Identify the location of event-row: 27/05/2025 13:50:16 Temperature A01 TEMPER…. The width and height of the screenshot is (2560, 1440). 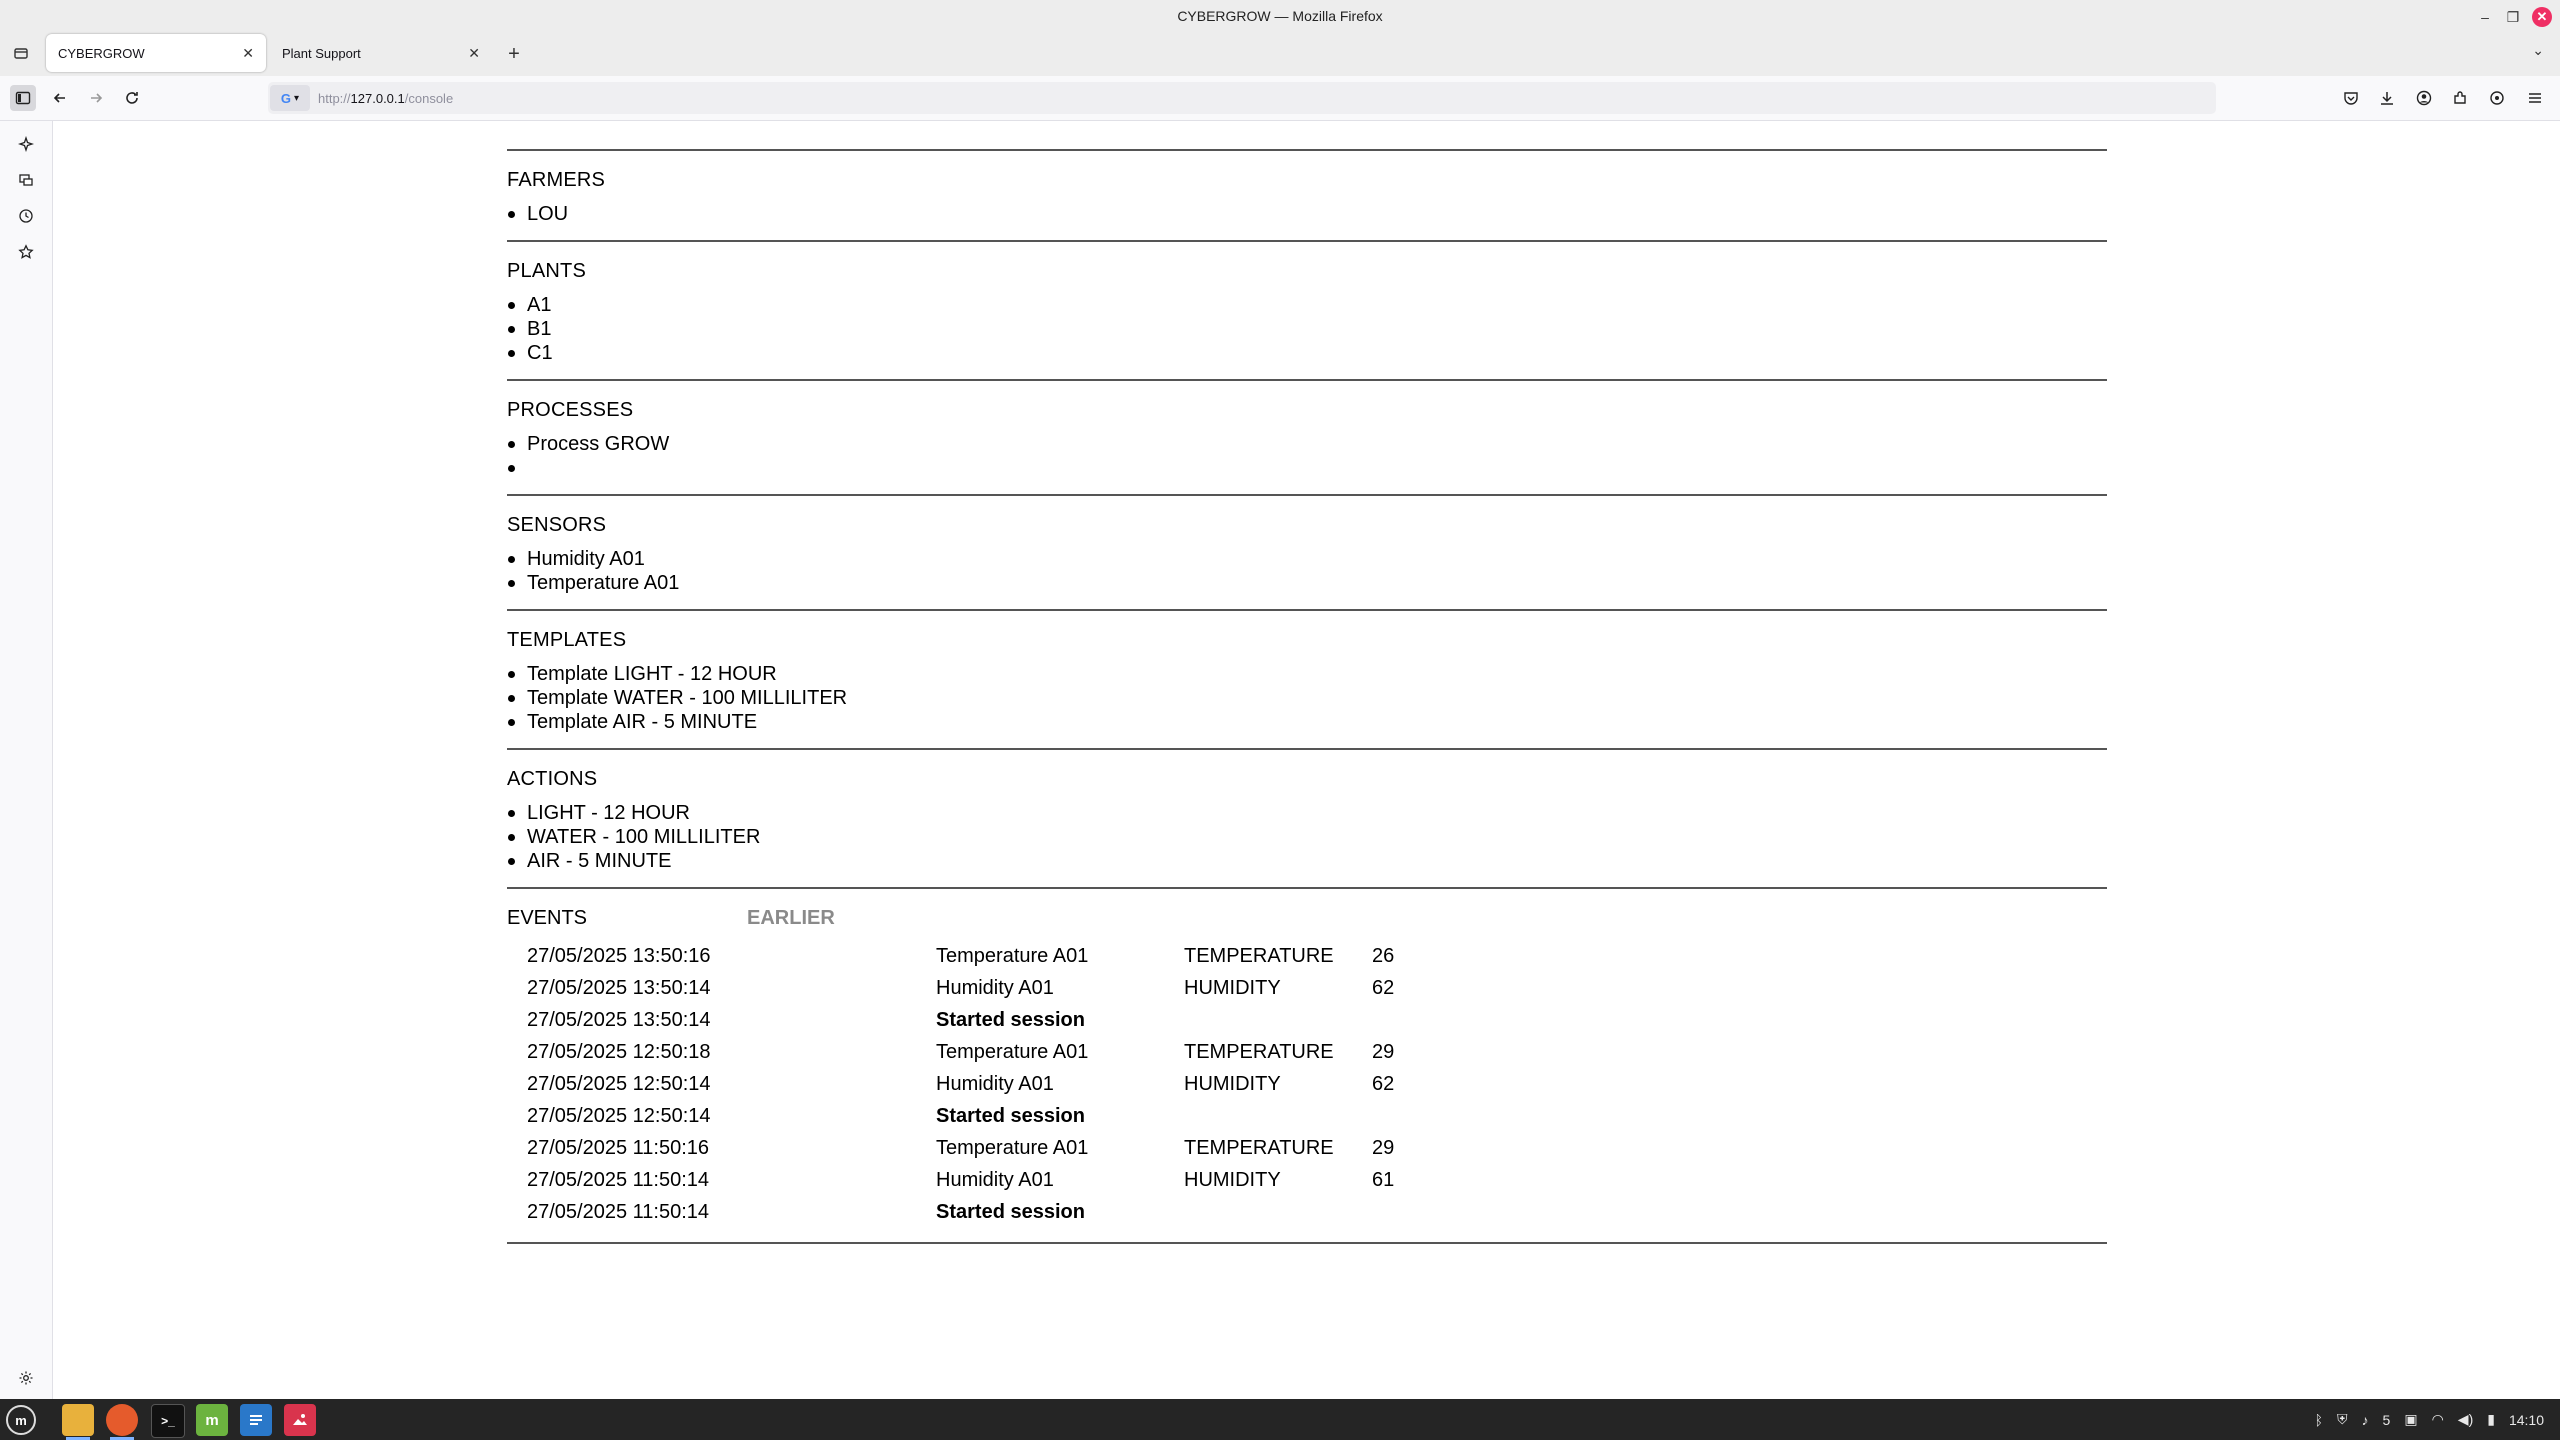
(979, 956).